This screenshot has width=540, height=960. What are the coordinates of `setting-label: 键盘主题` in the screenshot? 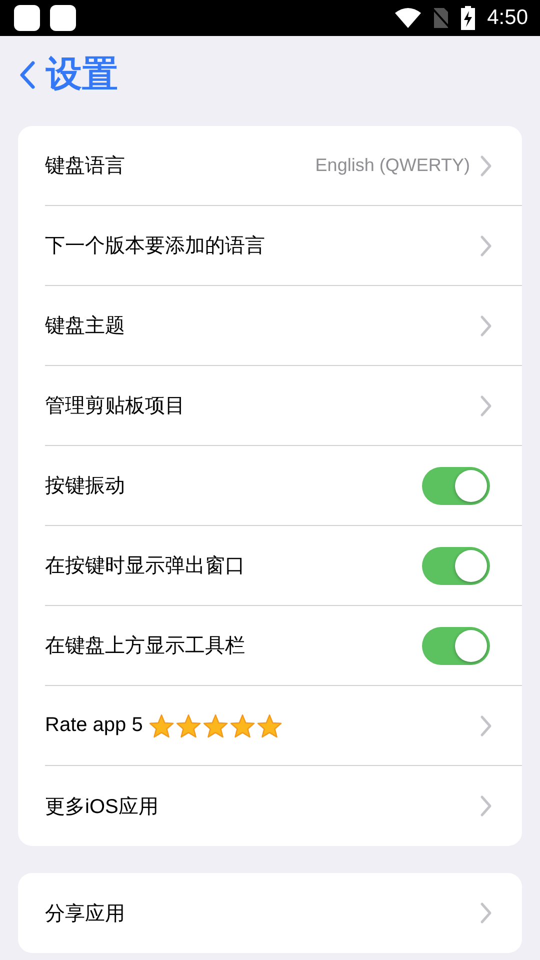 It's located at (85, 326).